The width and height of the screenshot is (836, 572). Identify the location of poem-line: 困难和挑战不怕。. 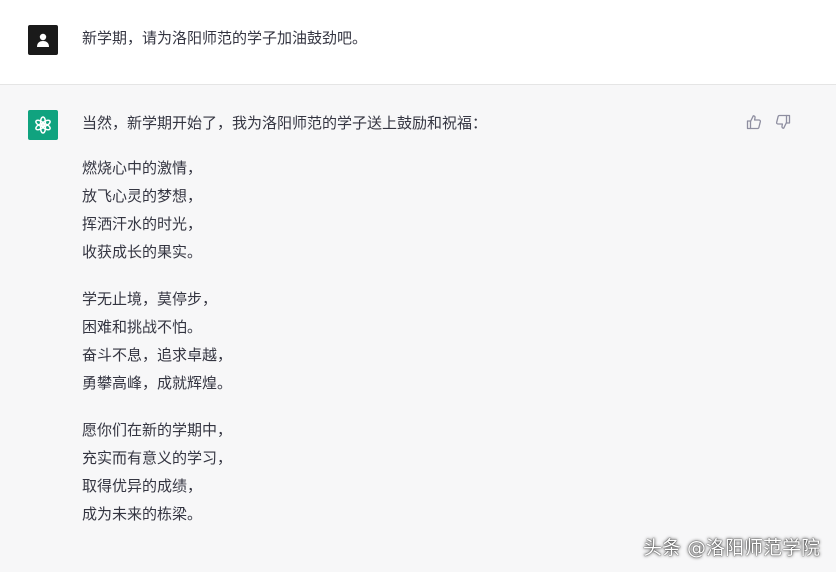
(142, 327).